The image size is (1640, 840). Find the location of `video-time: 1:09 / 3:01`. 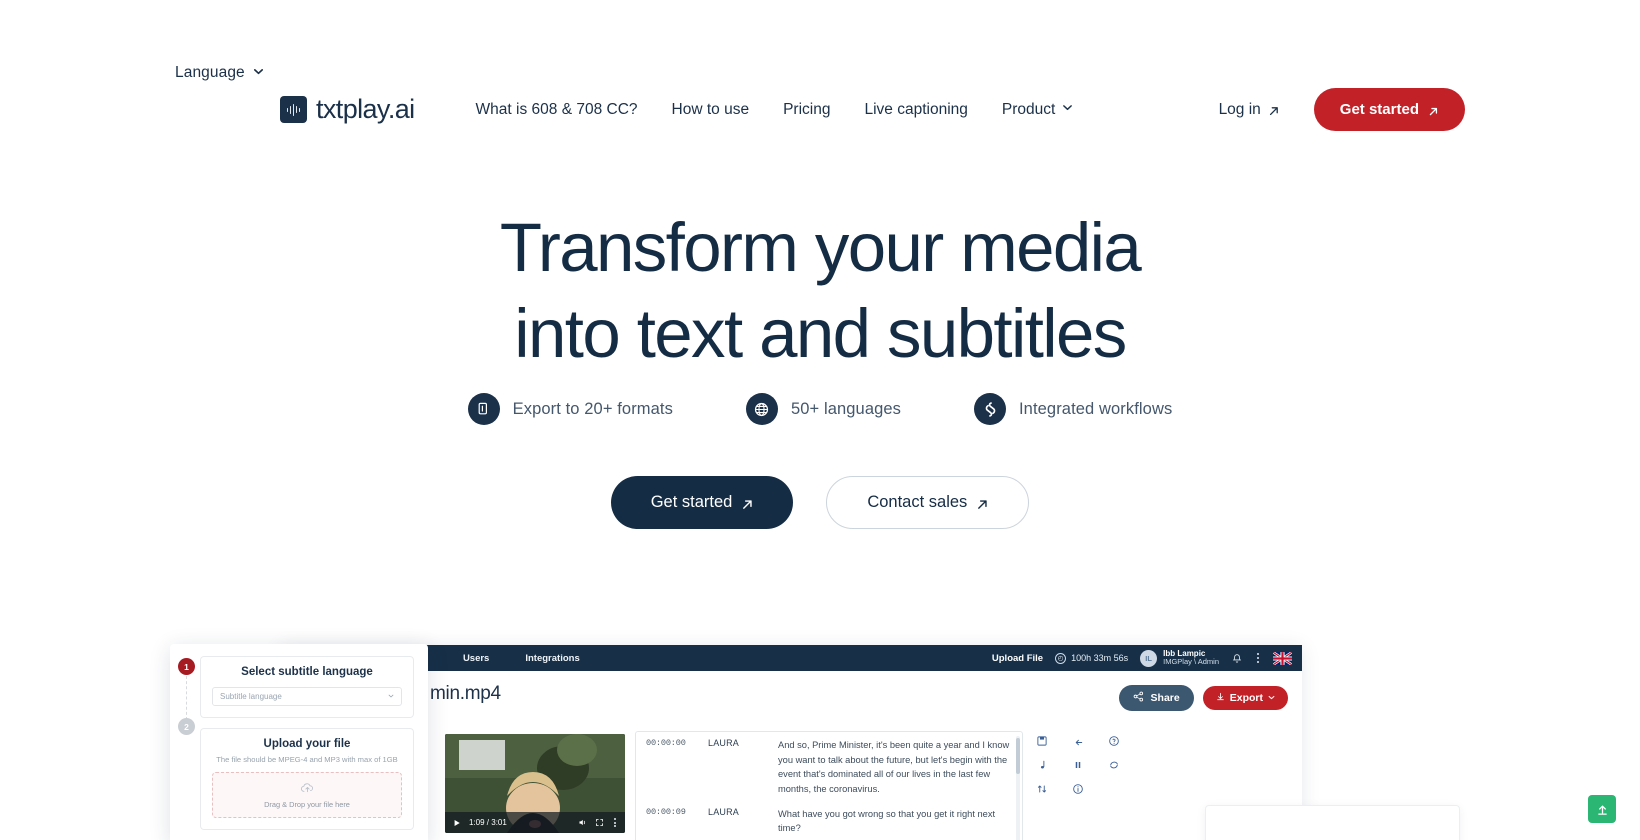

video-time: 1:09 / 3:01 is located at coordinates (488, 822).